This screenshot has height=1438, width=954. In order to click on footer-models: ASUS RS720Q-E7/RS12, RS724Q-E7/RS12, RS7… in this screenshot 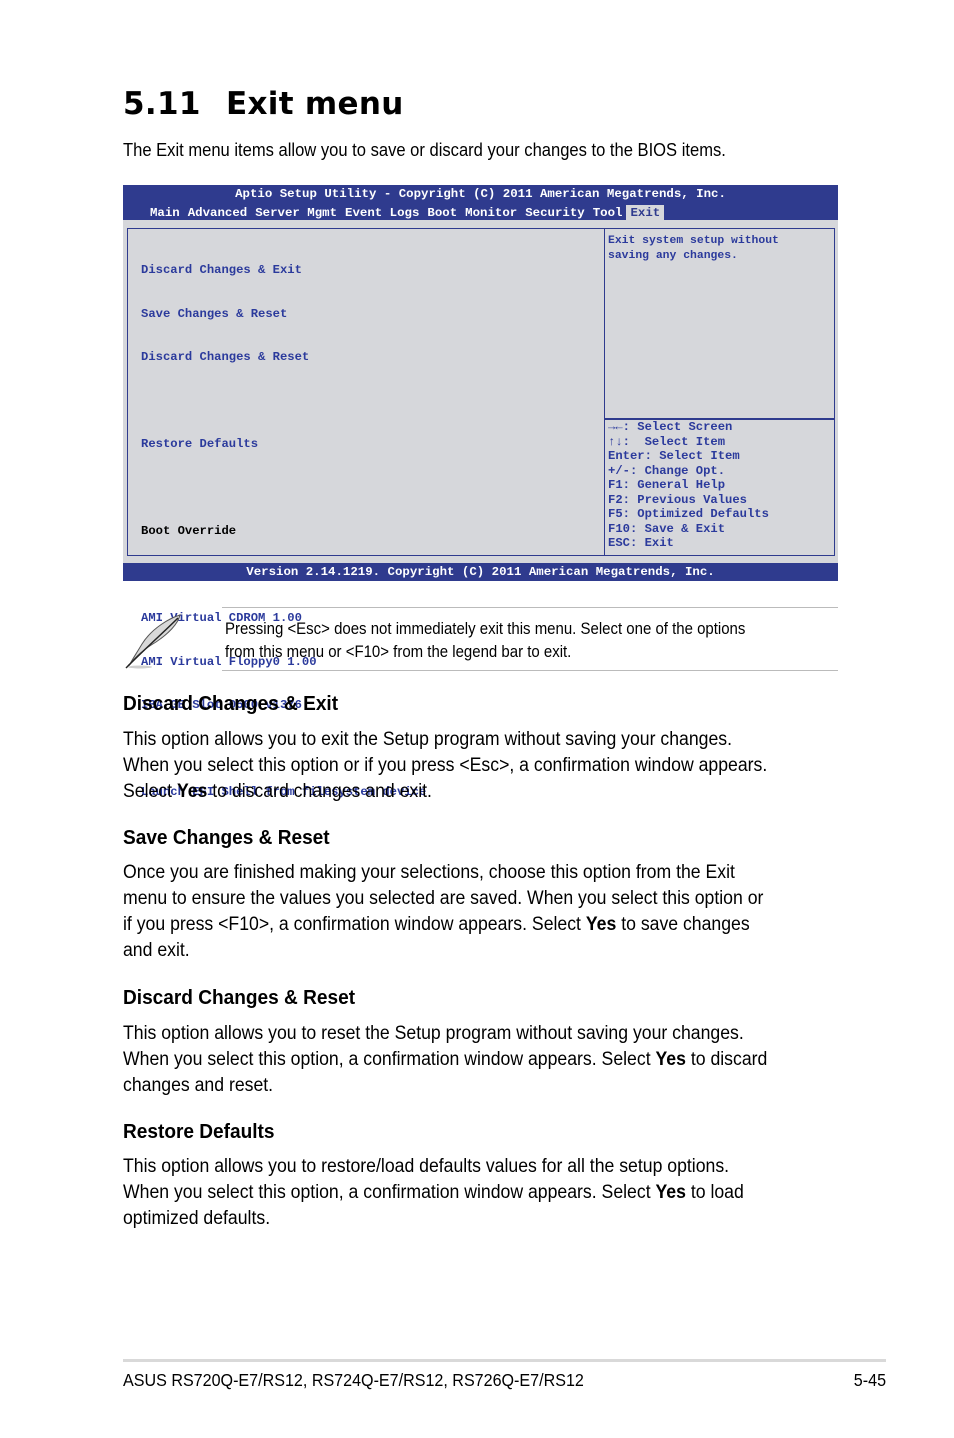, I will do `click(353, 1380)`.